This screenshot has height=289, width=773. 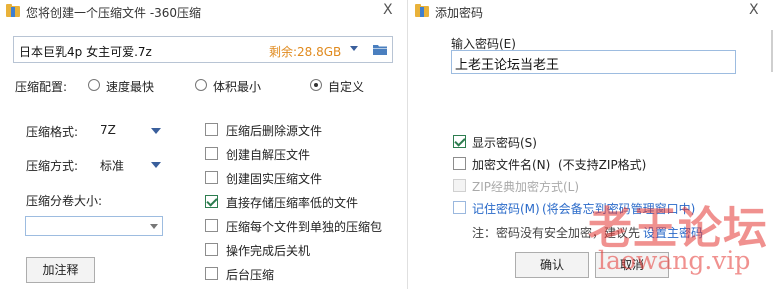 I want to click on option-label: 压缩每个文件到单独的压缩包, so click(x=304, y=227).